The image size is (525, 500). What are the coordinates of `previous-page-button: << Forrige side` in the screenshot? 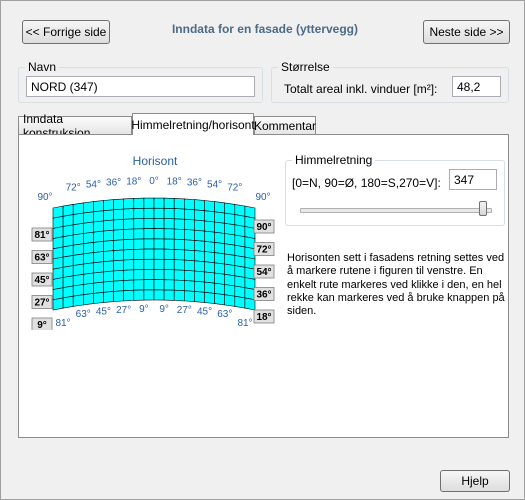 It's located at (66, 32).